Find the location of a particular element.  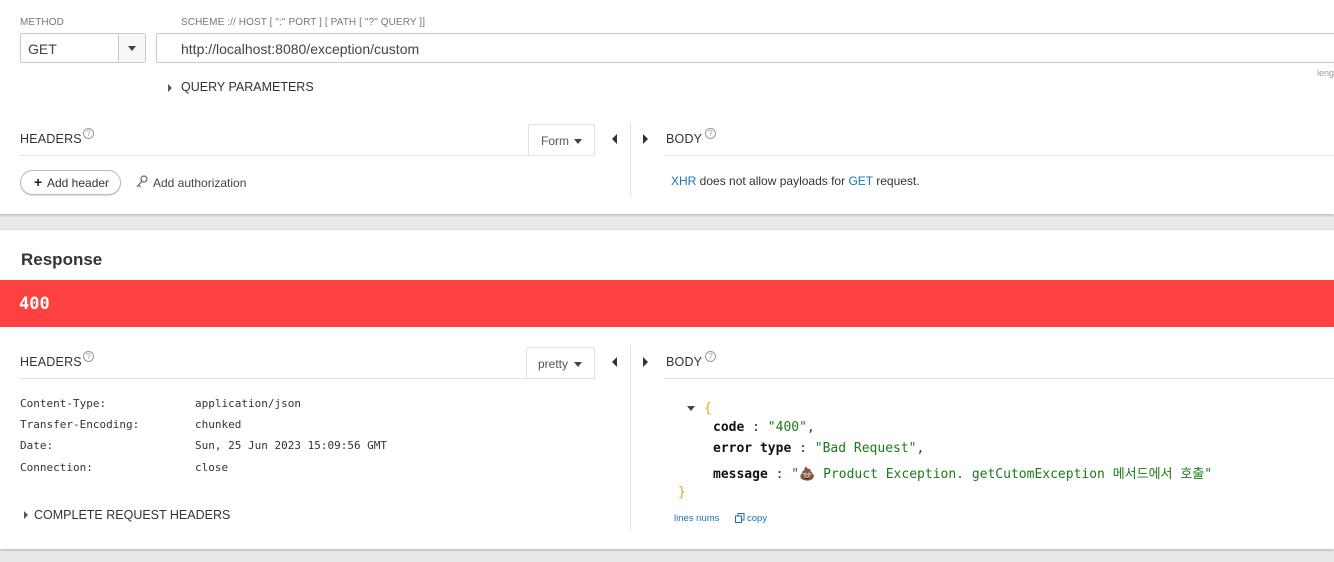

json-close-brace: } is located at coordinates (682, 492).